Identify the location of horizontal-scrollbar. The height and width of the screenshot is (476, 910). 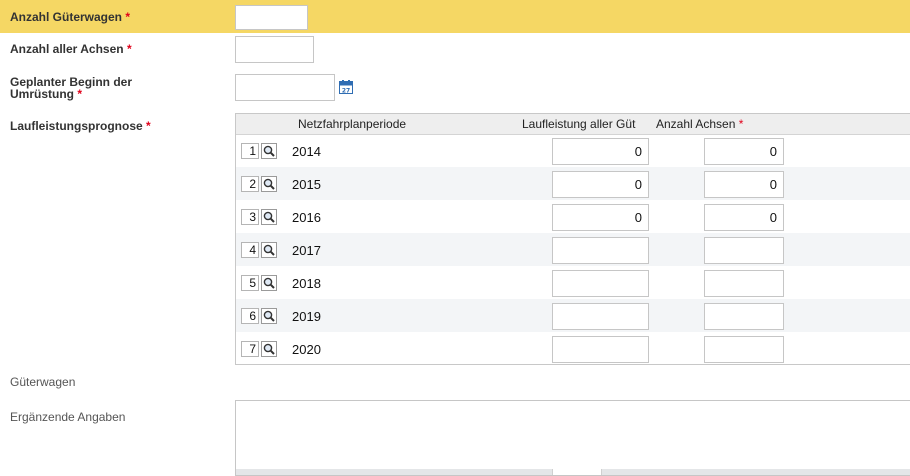
(573, 472).